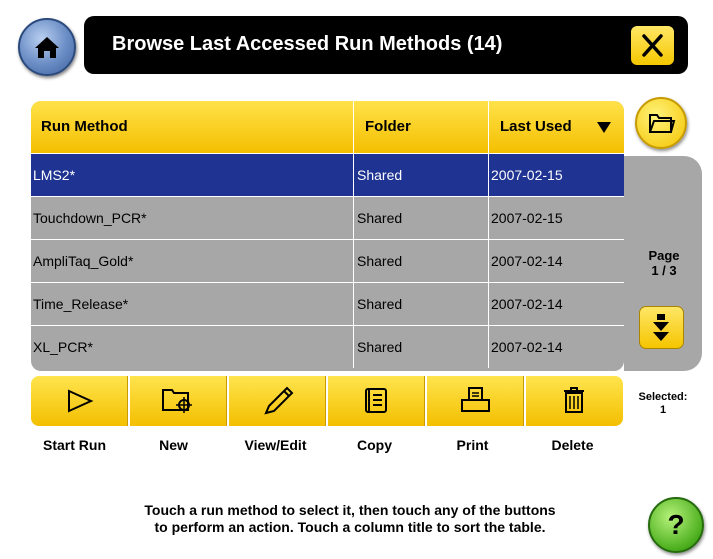 This screenshot has height=559, width=713. I want to click on table-row: Time_Release* Shared 2007-02-14, so click(327, 303).